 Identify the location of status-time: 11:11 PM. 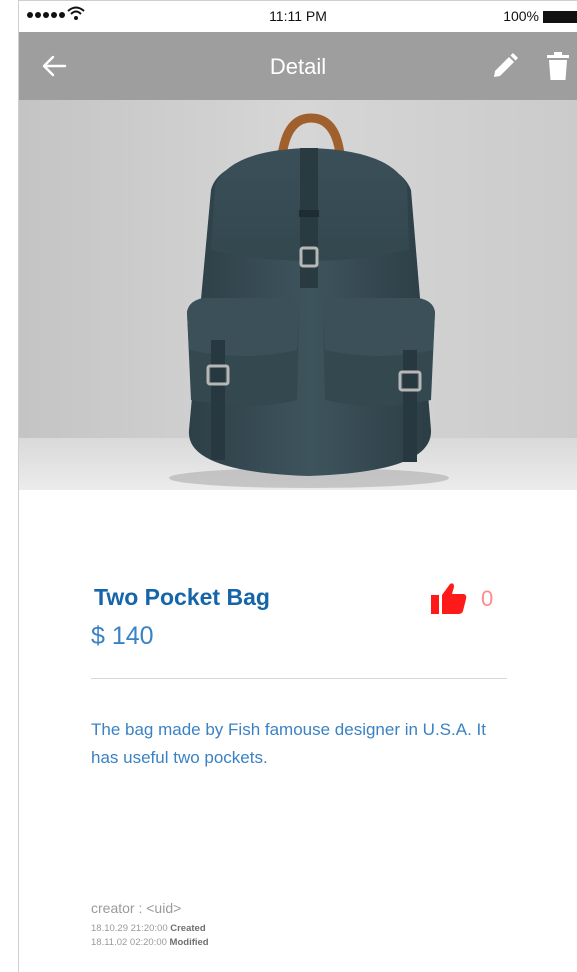
(298, 16).